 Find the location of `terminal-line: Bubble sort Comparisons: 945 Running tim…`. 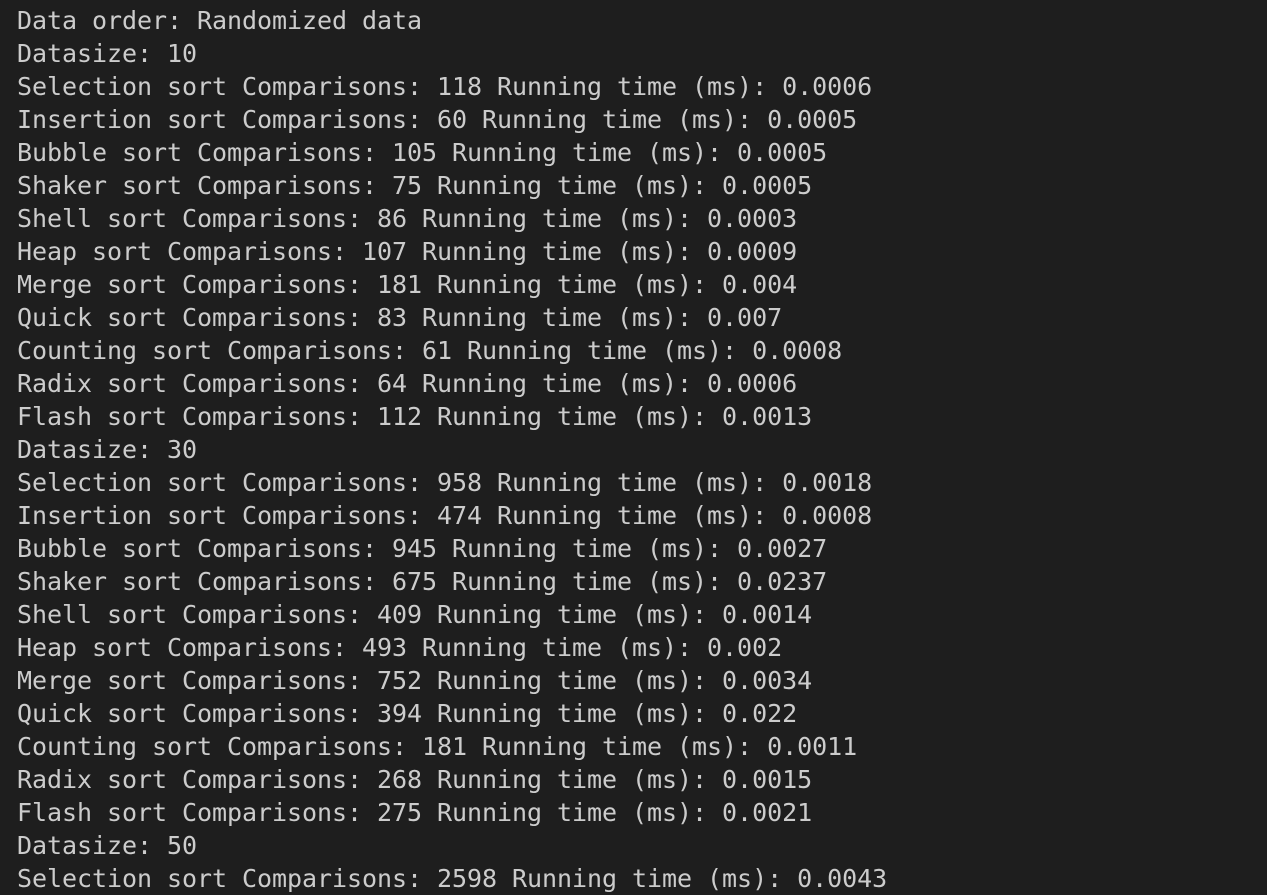

terminal-line: Bubble sort Comparisons: 945 Running tim… is located at coordinates (422, 548).